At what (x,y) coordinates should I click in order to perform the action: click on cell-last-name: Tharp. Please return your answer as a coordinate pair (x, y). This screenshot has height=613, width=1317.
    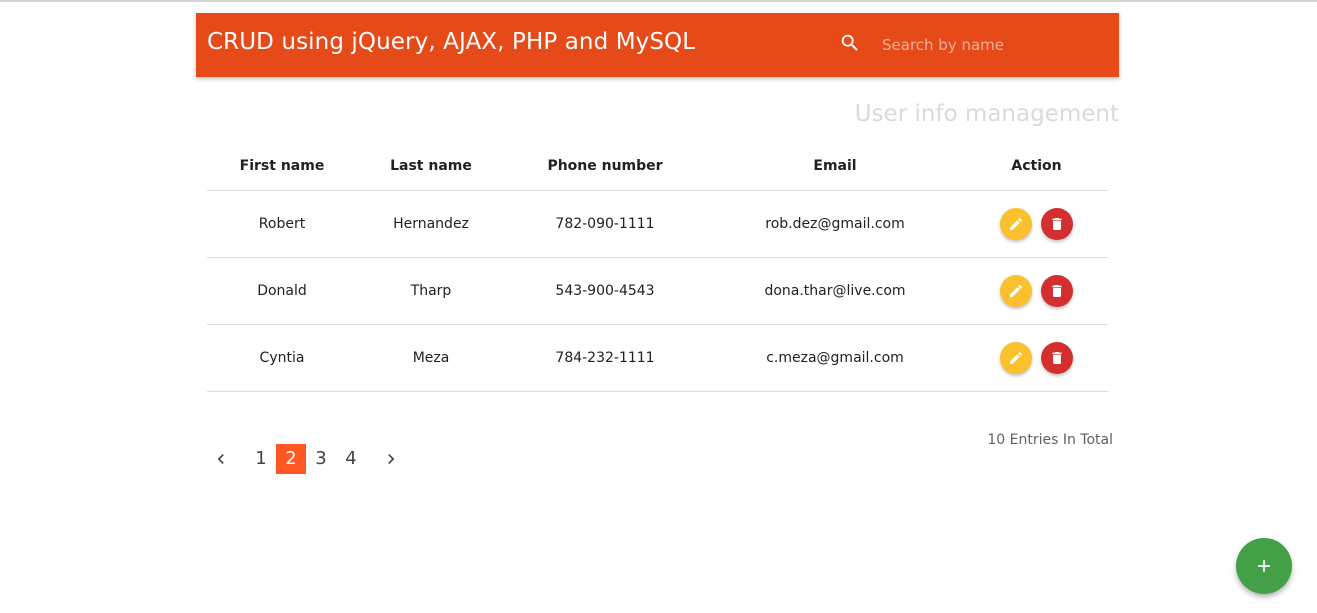
    Looking at the image, I should click on (431, 291).